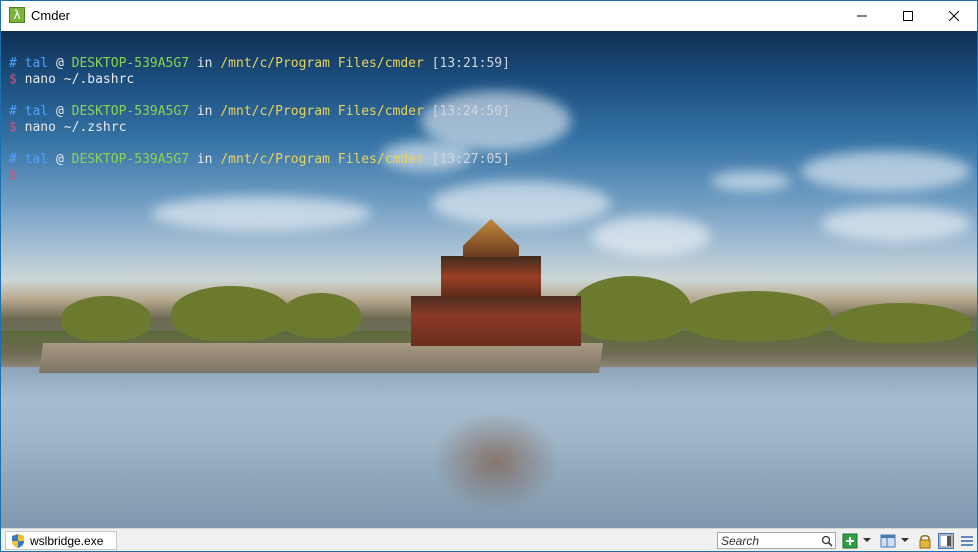 Image resolution: width=978 pixels, height=552 pixels. What do you see at coordinates (489, 16) in the screenshot?
I see `title-bar: λ Cmder` at bounding box center [489, 16].